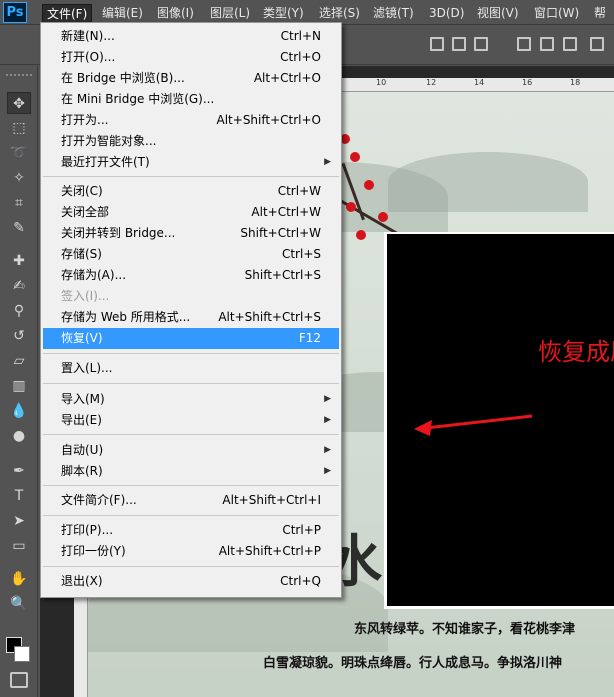  I want to click on menu-select: 选择(S), so click(339, 13).